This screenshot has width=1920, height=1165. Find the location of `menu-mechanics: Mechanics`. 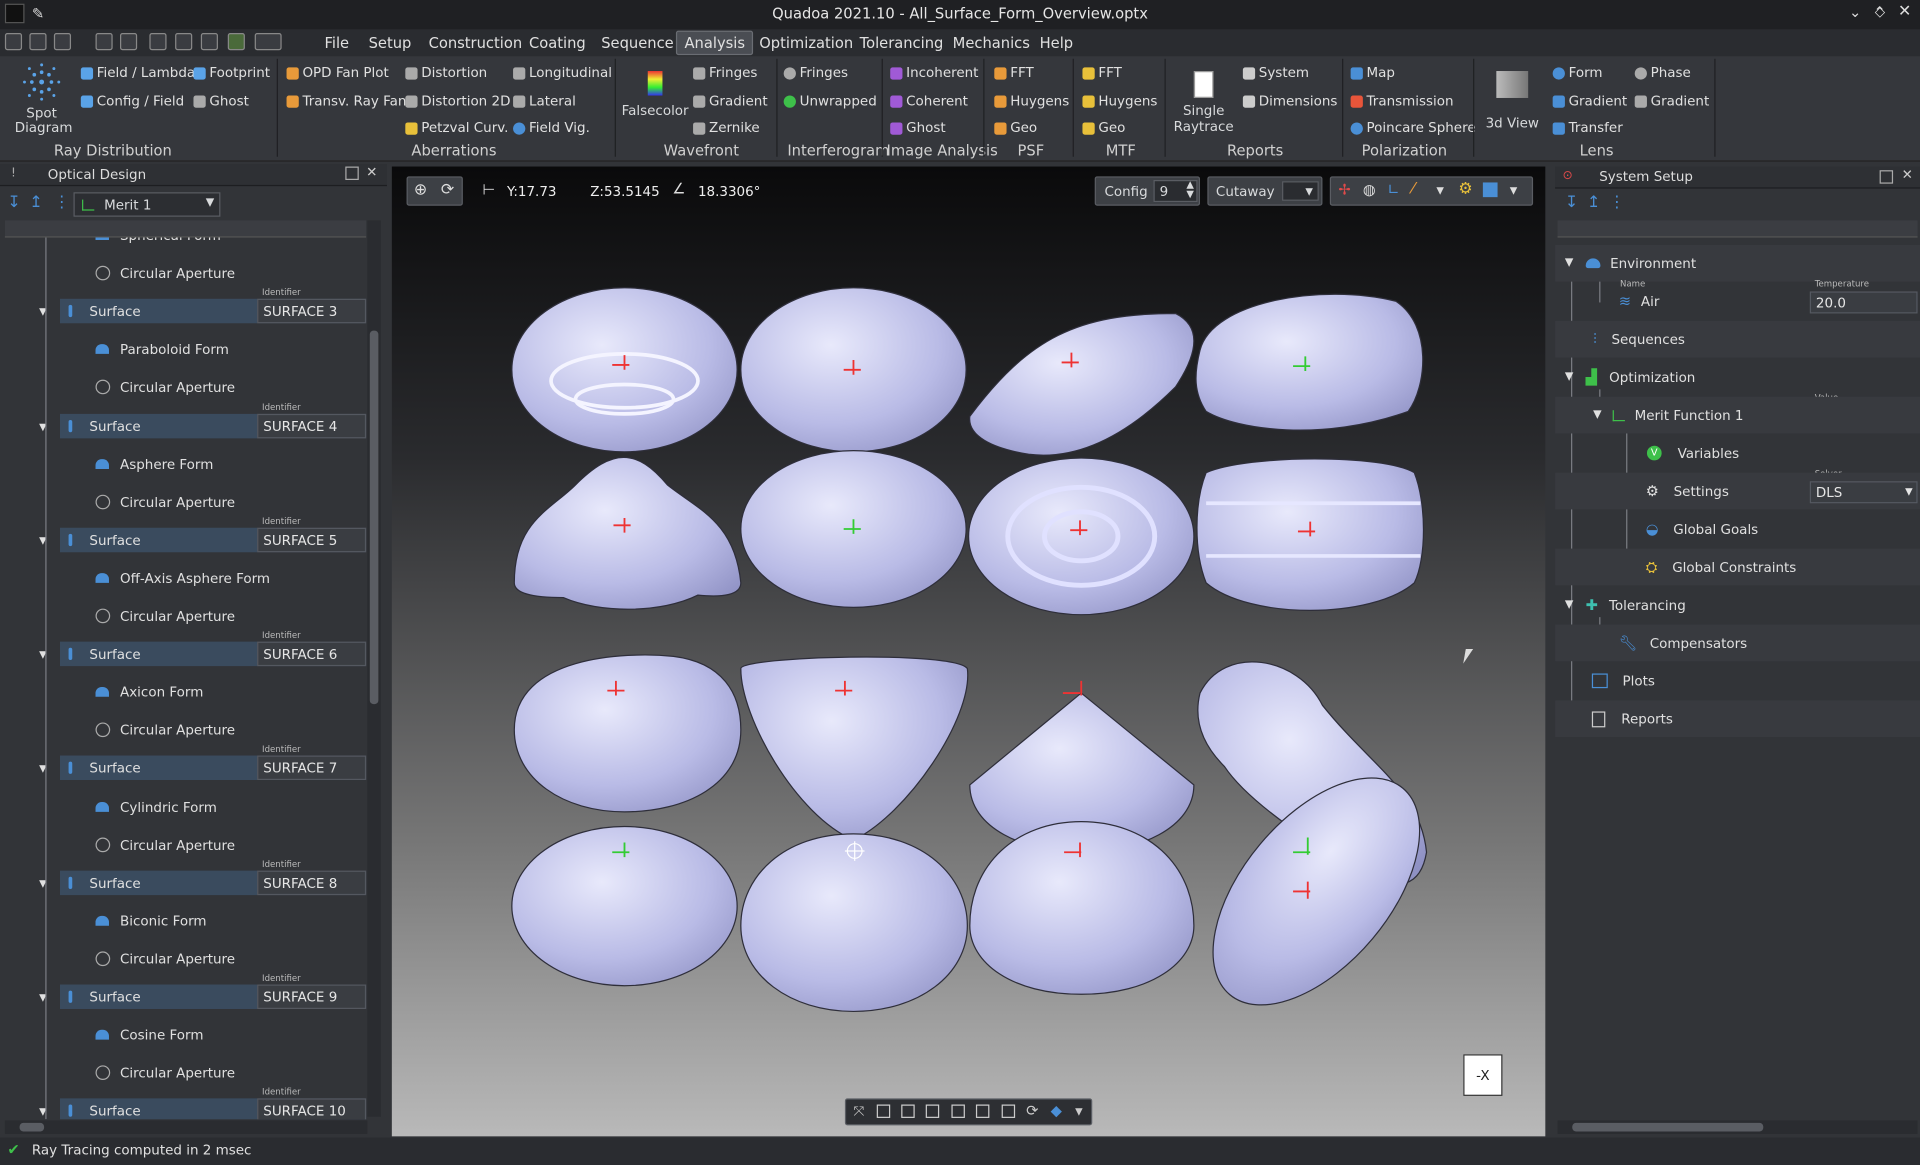

menu-mechanics: Mechanics is located at coordinates (991, 42).